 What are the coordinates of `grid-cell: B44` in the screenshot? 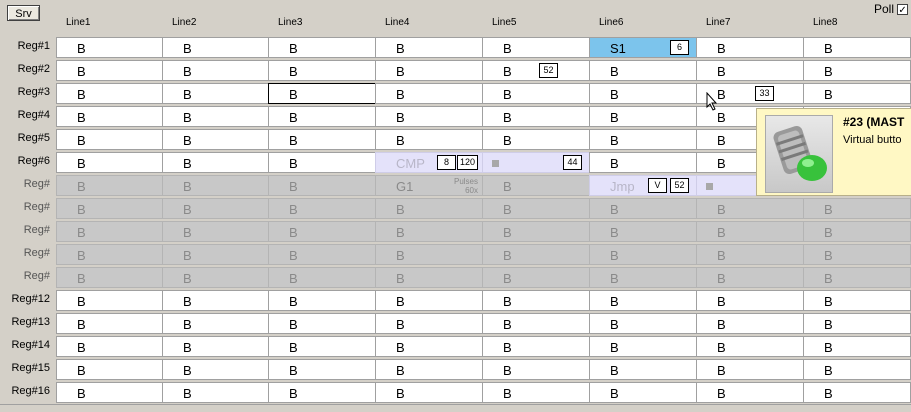 It's located at (536, 162).